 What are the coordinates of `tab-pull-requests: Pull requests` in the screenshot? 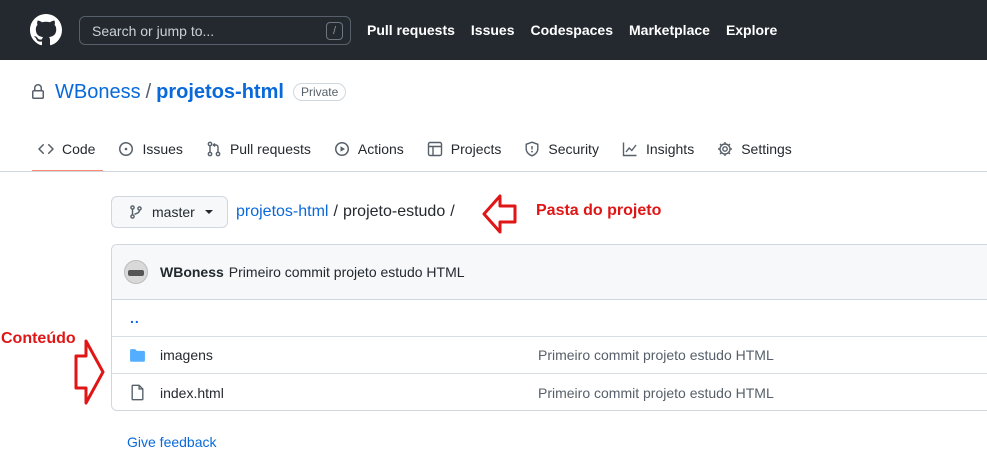 It's located at (259, 149).